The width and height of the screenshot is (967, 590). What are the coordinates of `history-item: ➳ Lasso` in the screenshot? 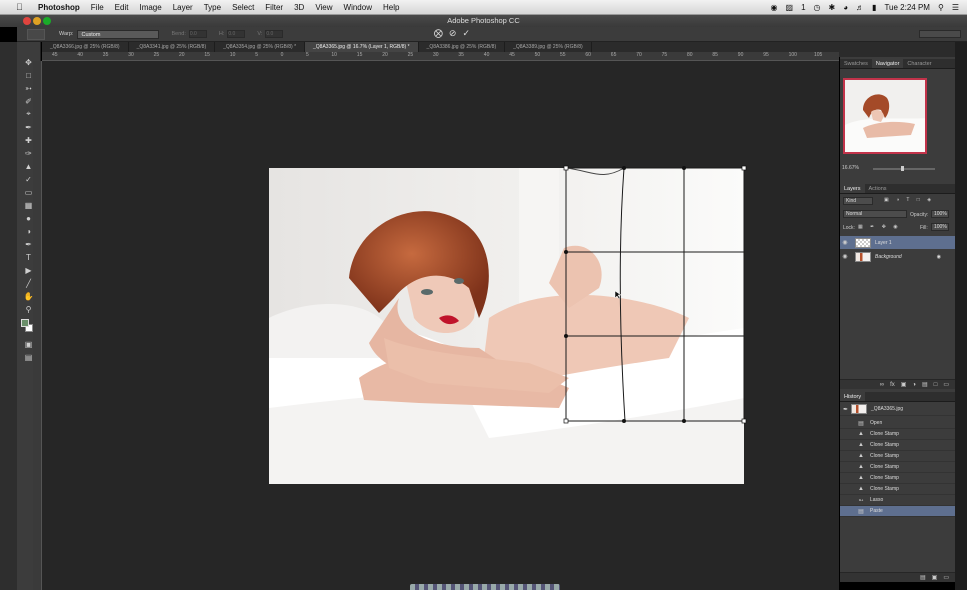 It's located at (897, 500).